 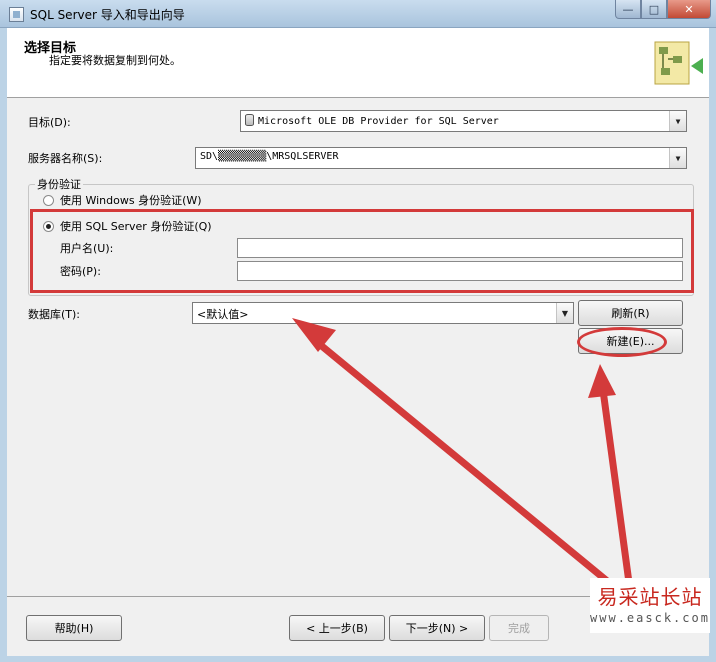 I want to click on minimize-button: —, so click(x=628, y=9).